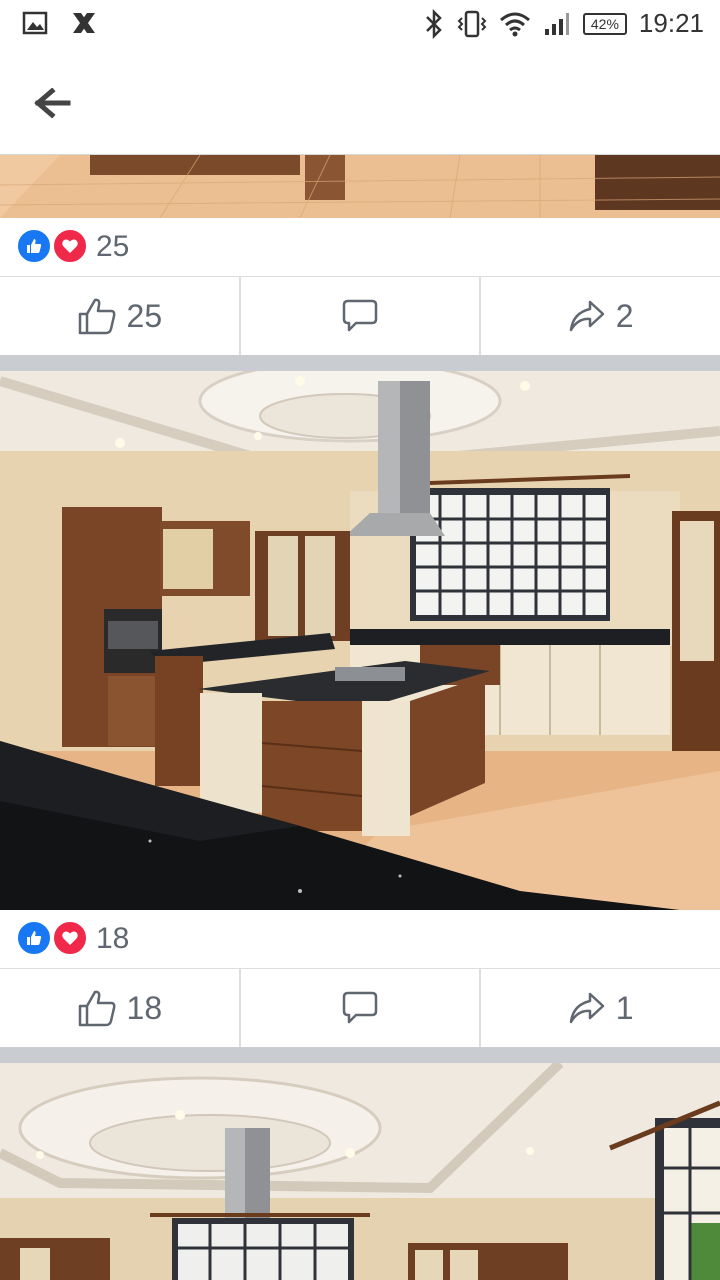 The image size is (720, 1280). I want to click on back-arrow-icon, so click(52, 103).